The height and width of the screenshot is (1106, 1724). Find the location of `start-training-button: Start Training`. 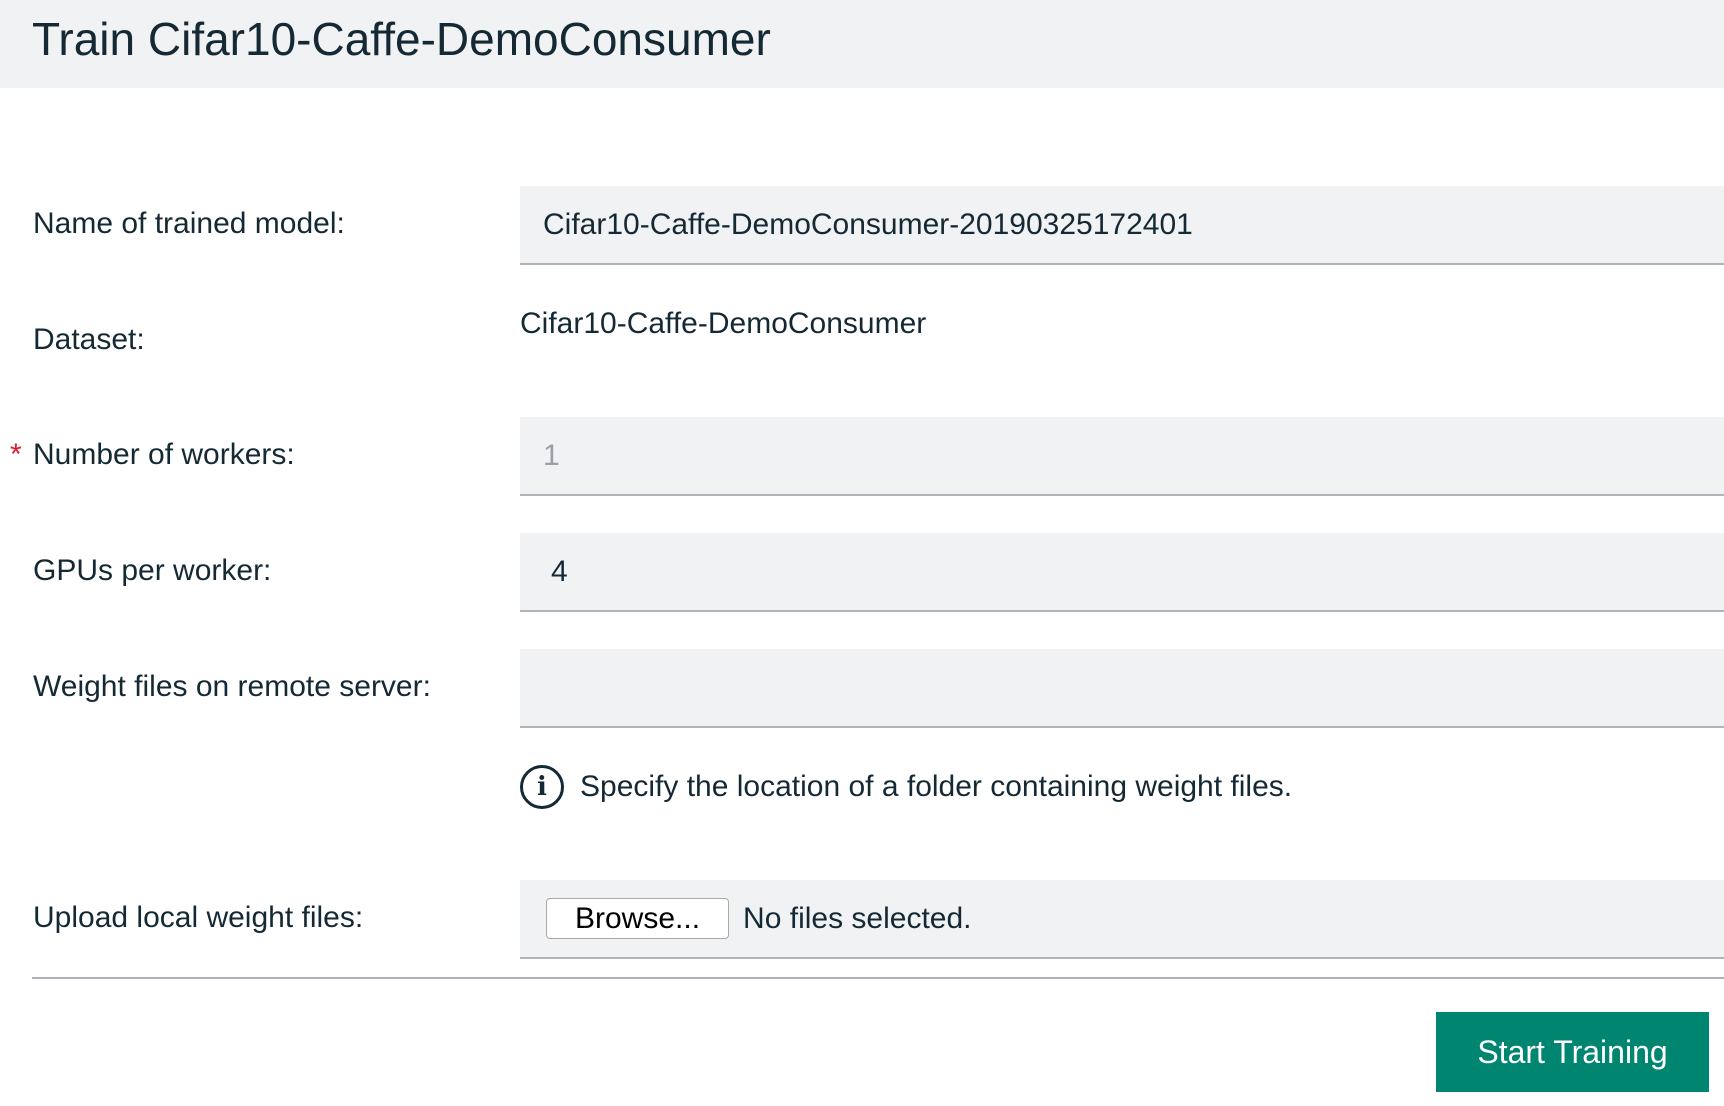

start-training-button: Start Training is located at coordinates (1572, 1052).